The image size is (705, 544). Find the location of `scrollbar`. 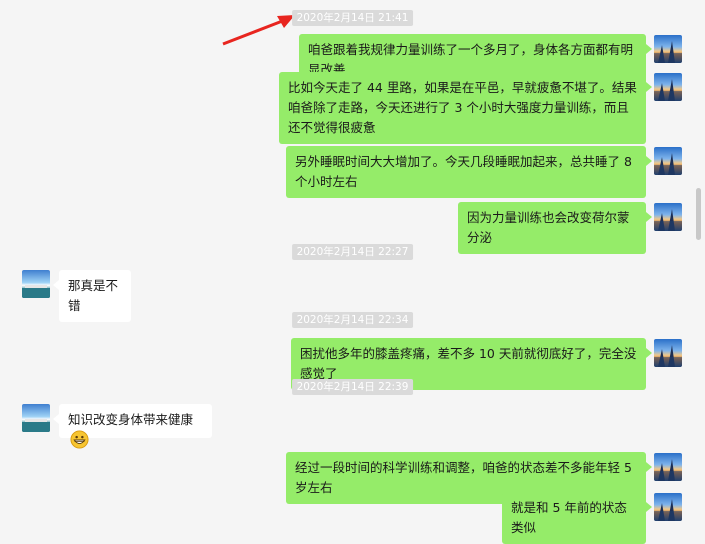

scrollbar is located at coordinates (699, 266).